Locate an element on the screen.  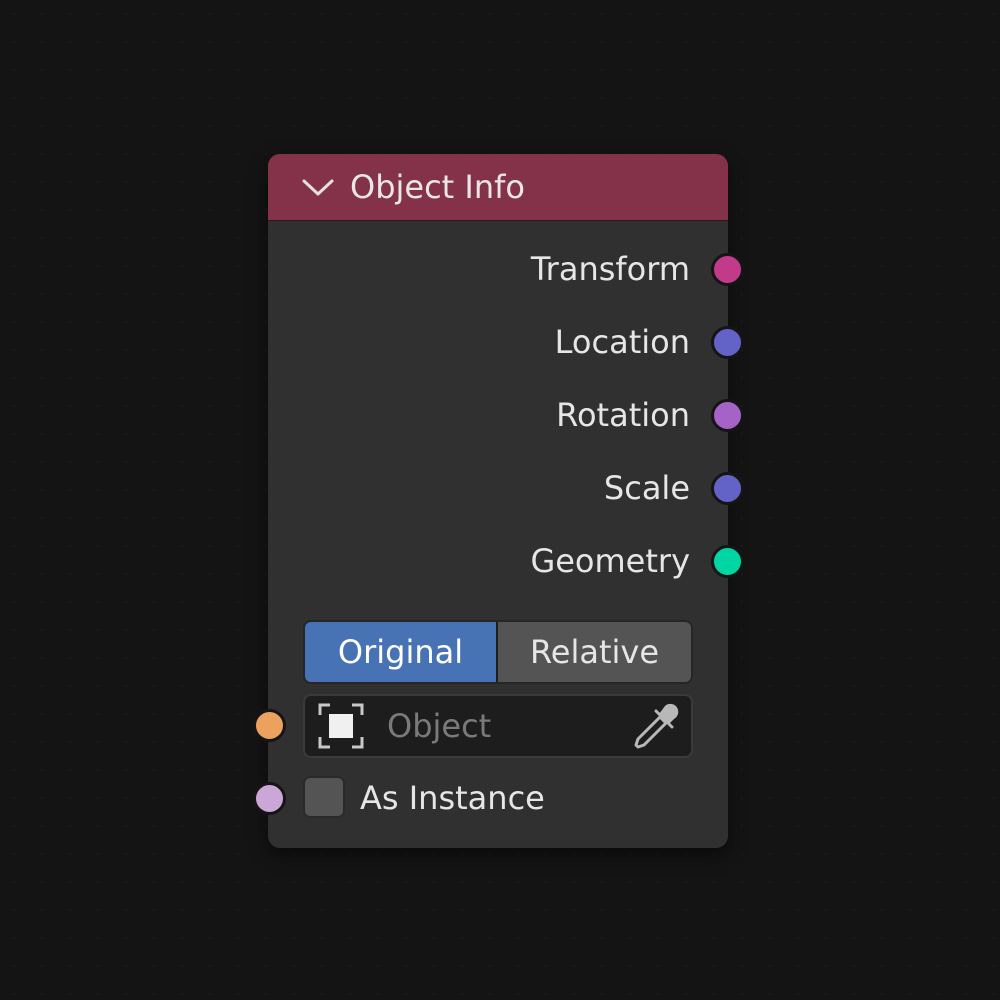
output-socket-rotation is located at coordinates (727, 415).